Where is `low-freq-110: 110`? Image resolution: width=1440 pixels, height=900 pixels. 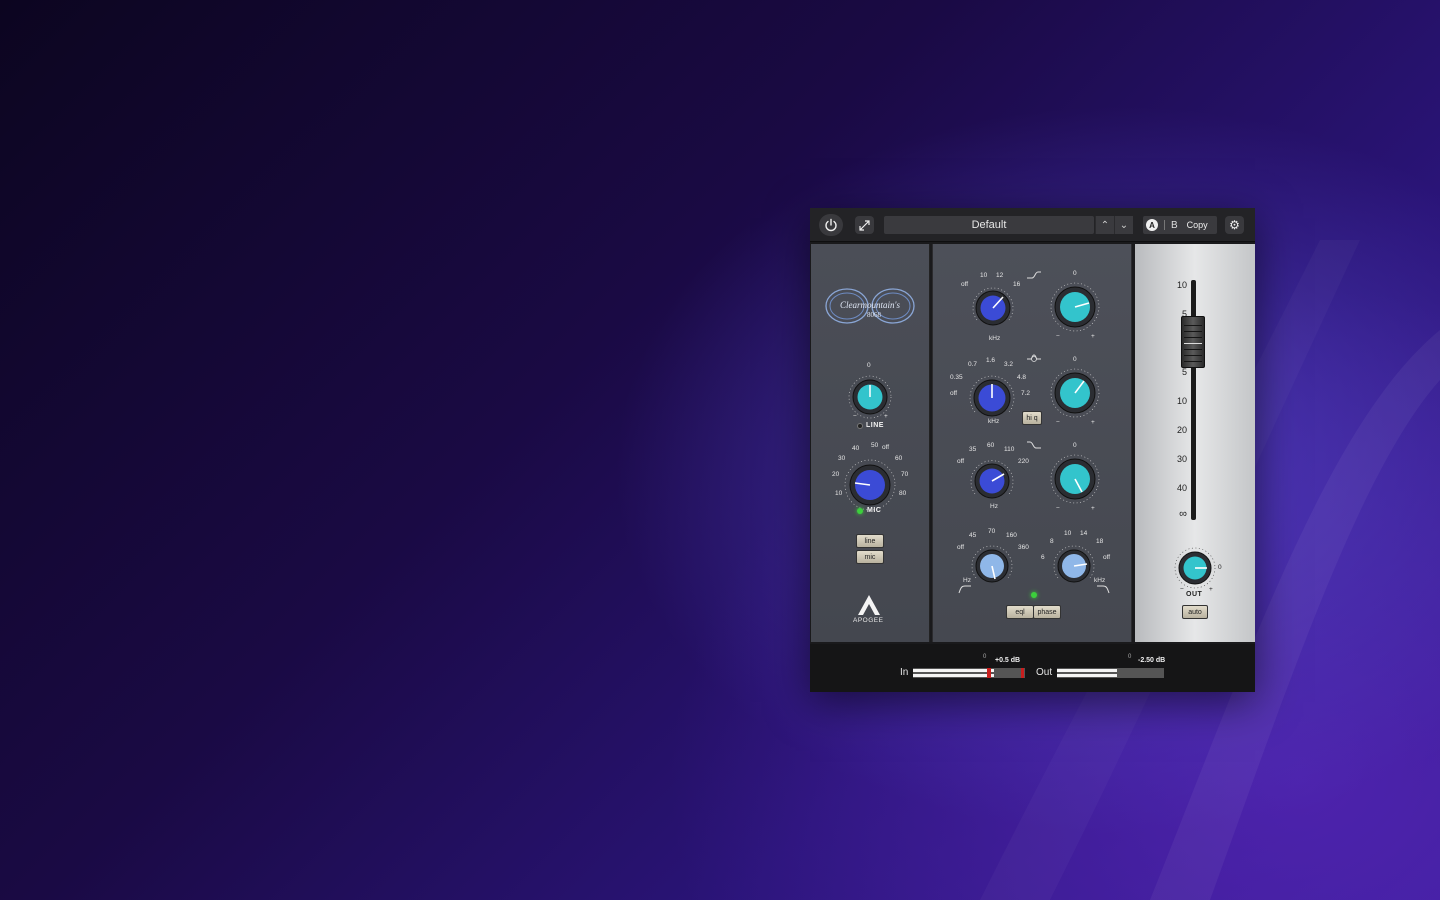 low-freq-110: 110 is located at coordinates (1009, 449).